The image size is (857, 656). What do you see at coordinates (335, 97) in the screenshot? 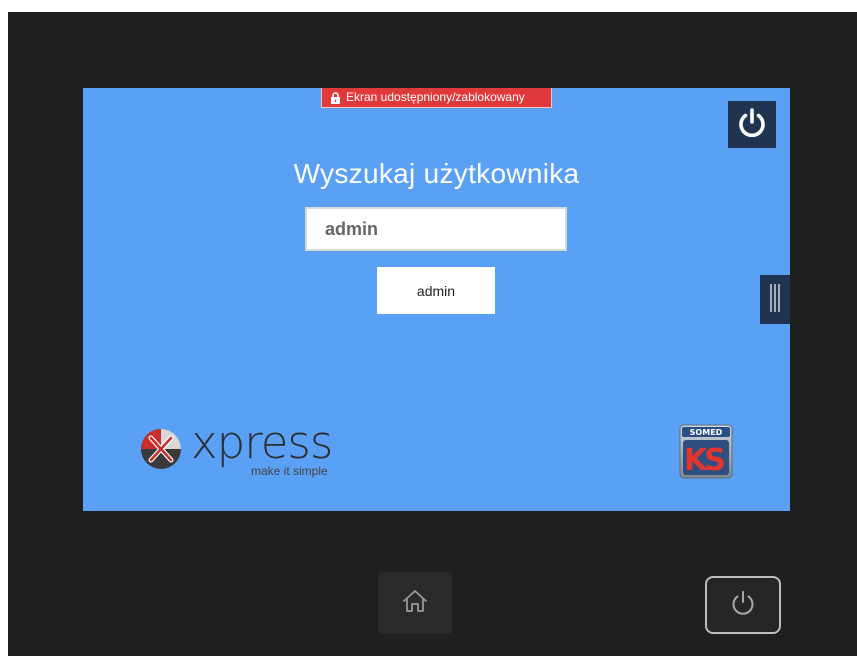
I see `lock-icon` at bounding box center [335, 97].